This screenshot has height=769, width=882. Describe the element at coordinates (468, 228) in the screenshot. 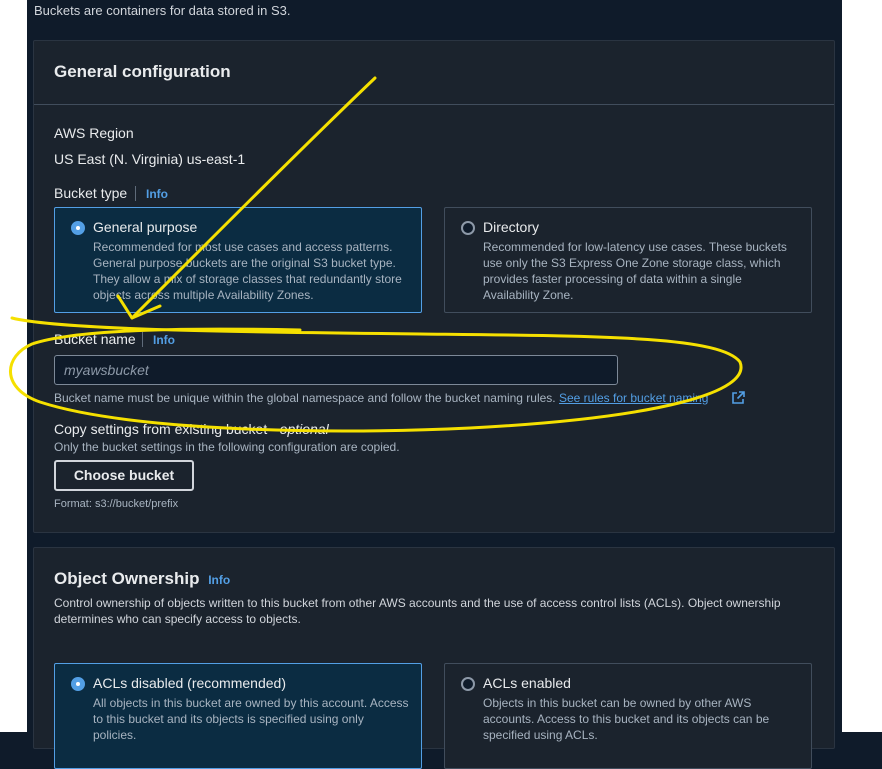

I see `radio-directory` at that location.